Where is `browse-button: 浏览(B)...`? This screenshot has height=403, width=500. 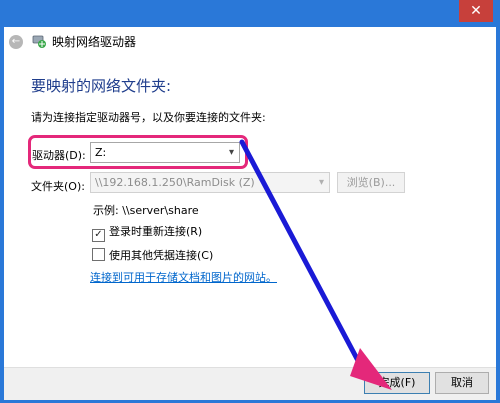
browse-button: 浏览(B)... is located at coordinates (371, 182).